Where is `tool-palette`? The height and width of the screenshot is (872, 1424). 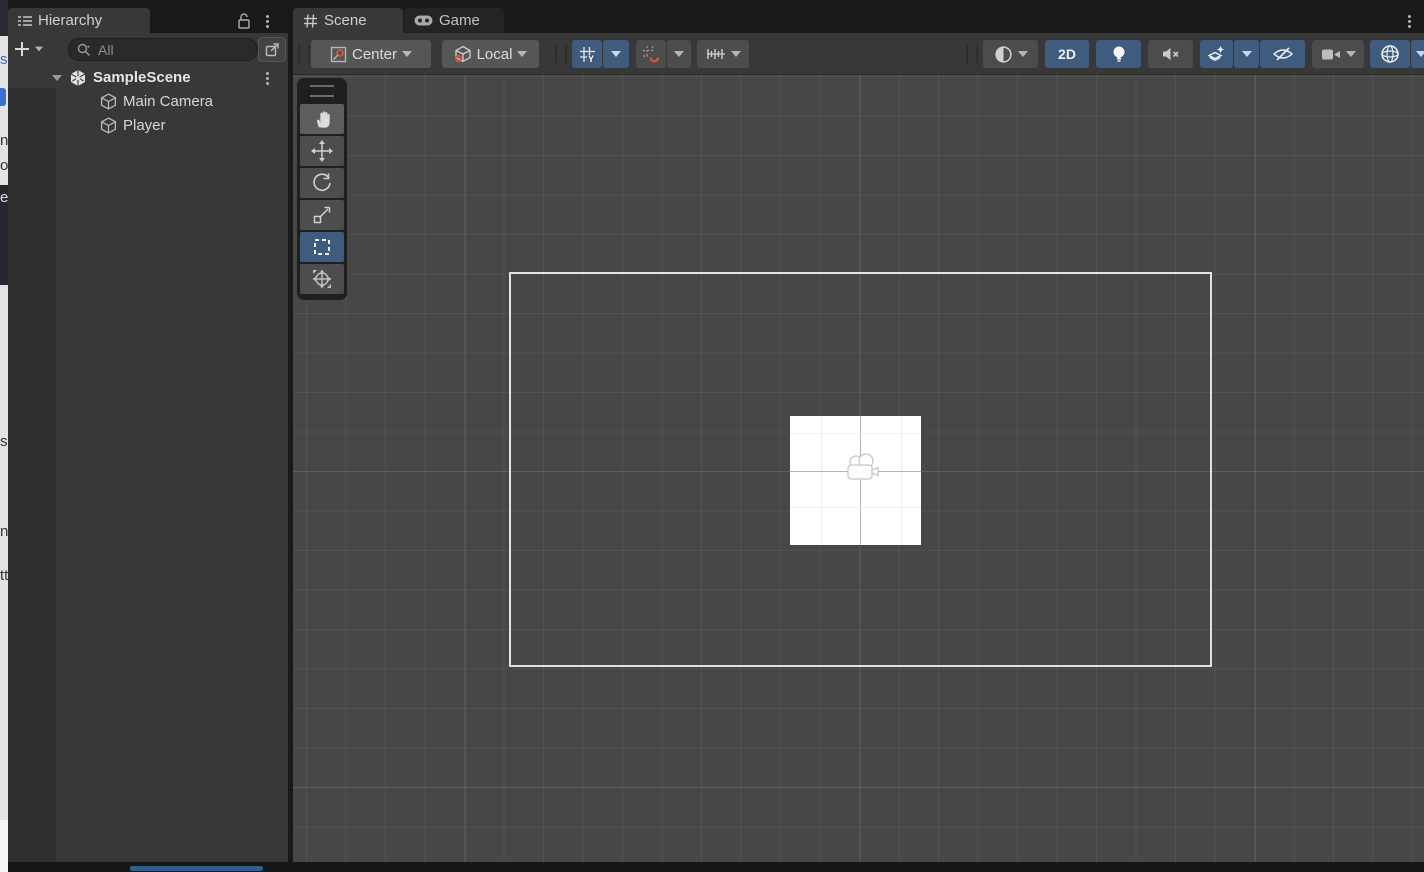
tool-palette is located at coordinates (322, 189).